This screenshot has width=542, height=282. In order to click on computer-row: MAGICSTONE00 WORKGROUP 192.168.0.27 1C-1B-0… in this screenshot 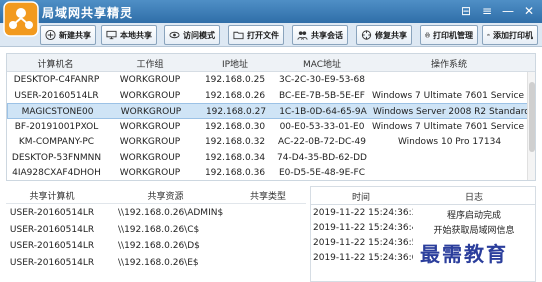, I will do `click(271, 111)`.